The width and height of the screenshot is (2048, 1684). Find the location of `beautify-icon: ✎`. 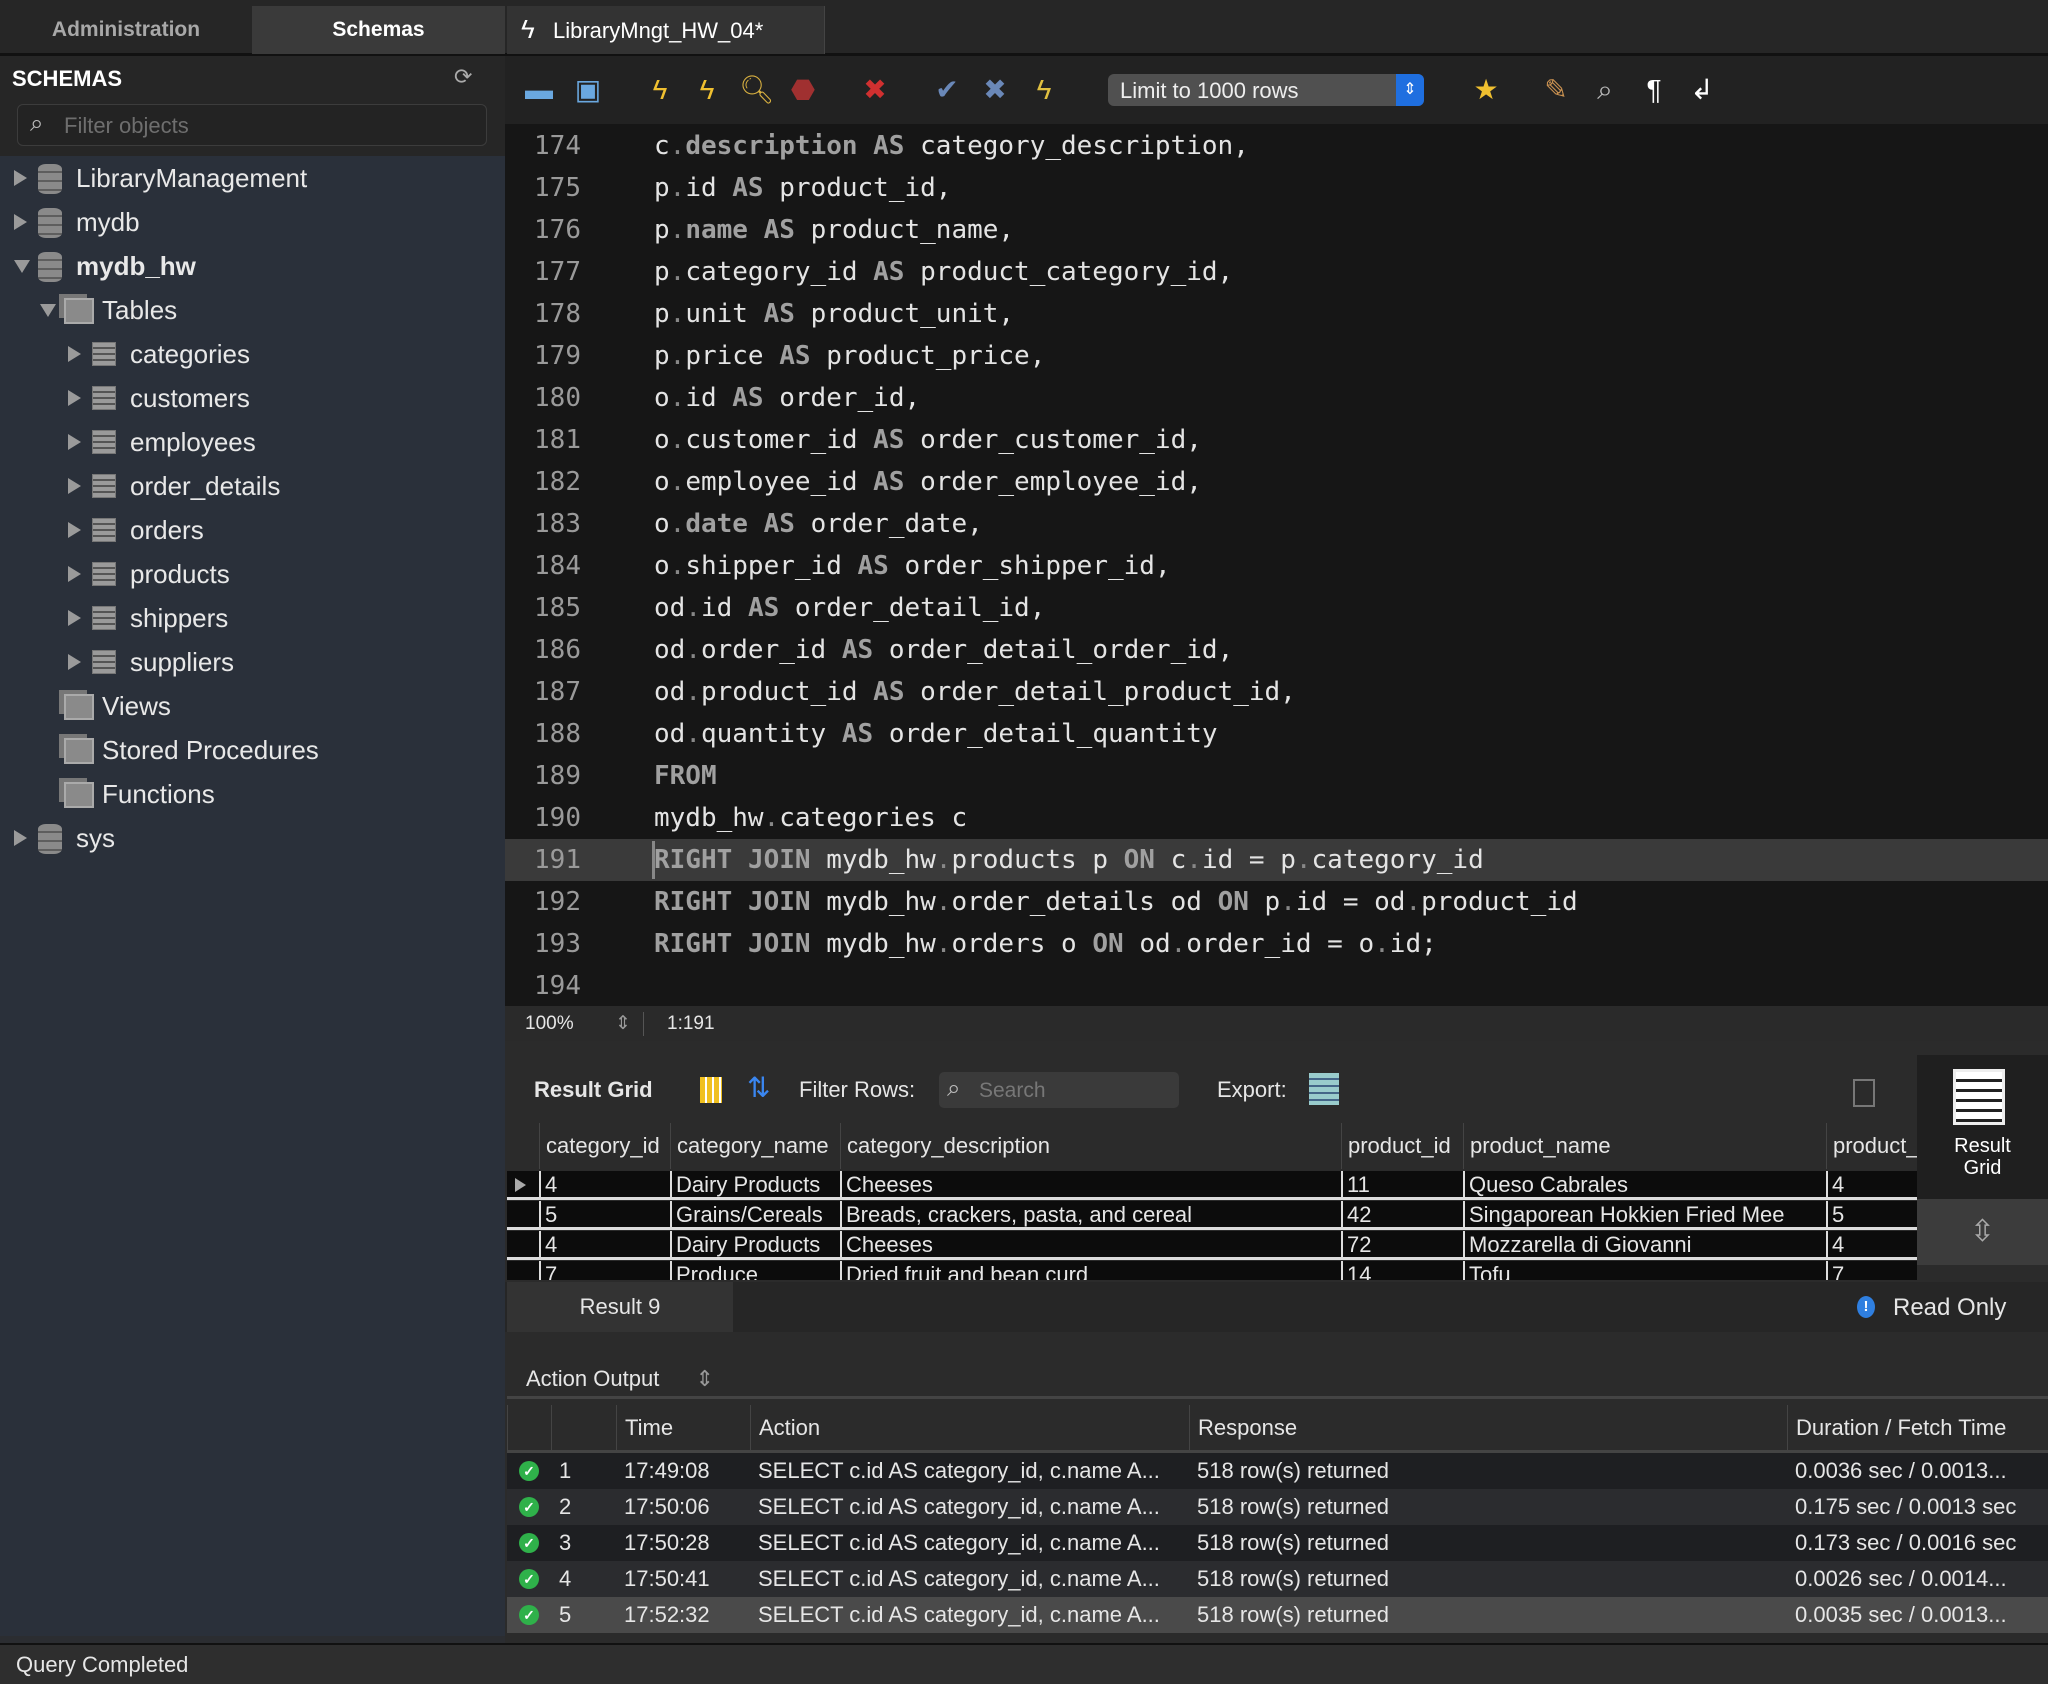

beautify-icon: ✎ is located at coordinates (1556, 90).